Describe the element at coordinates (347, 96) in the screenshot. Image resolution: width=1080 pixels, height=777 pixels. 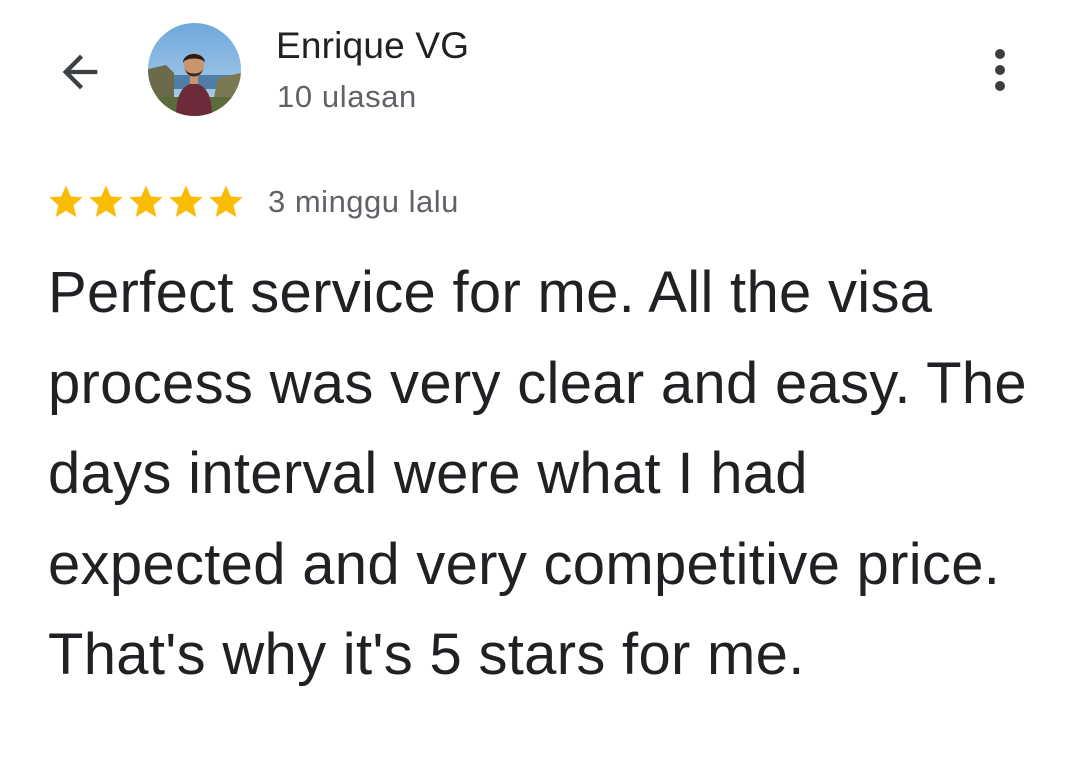
I see `review-count: 10 ulasan` at that location.